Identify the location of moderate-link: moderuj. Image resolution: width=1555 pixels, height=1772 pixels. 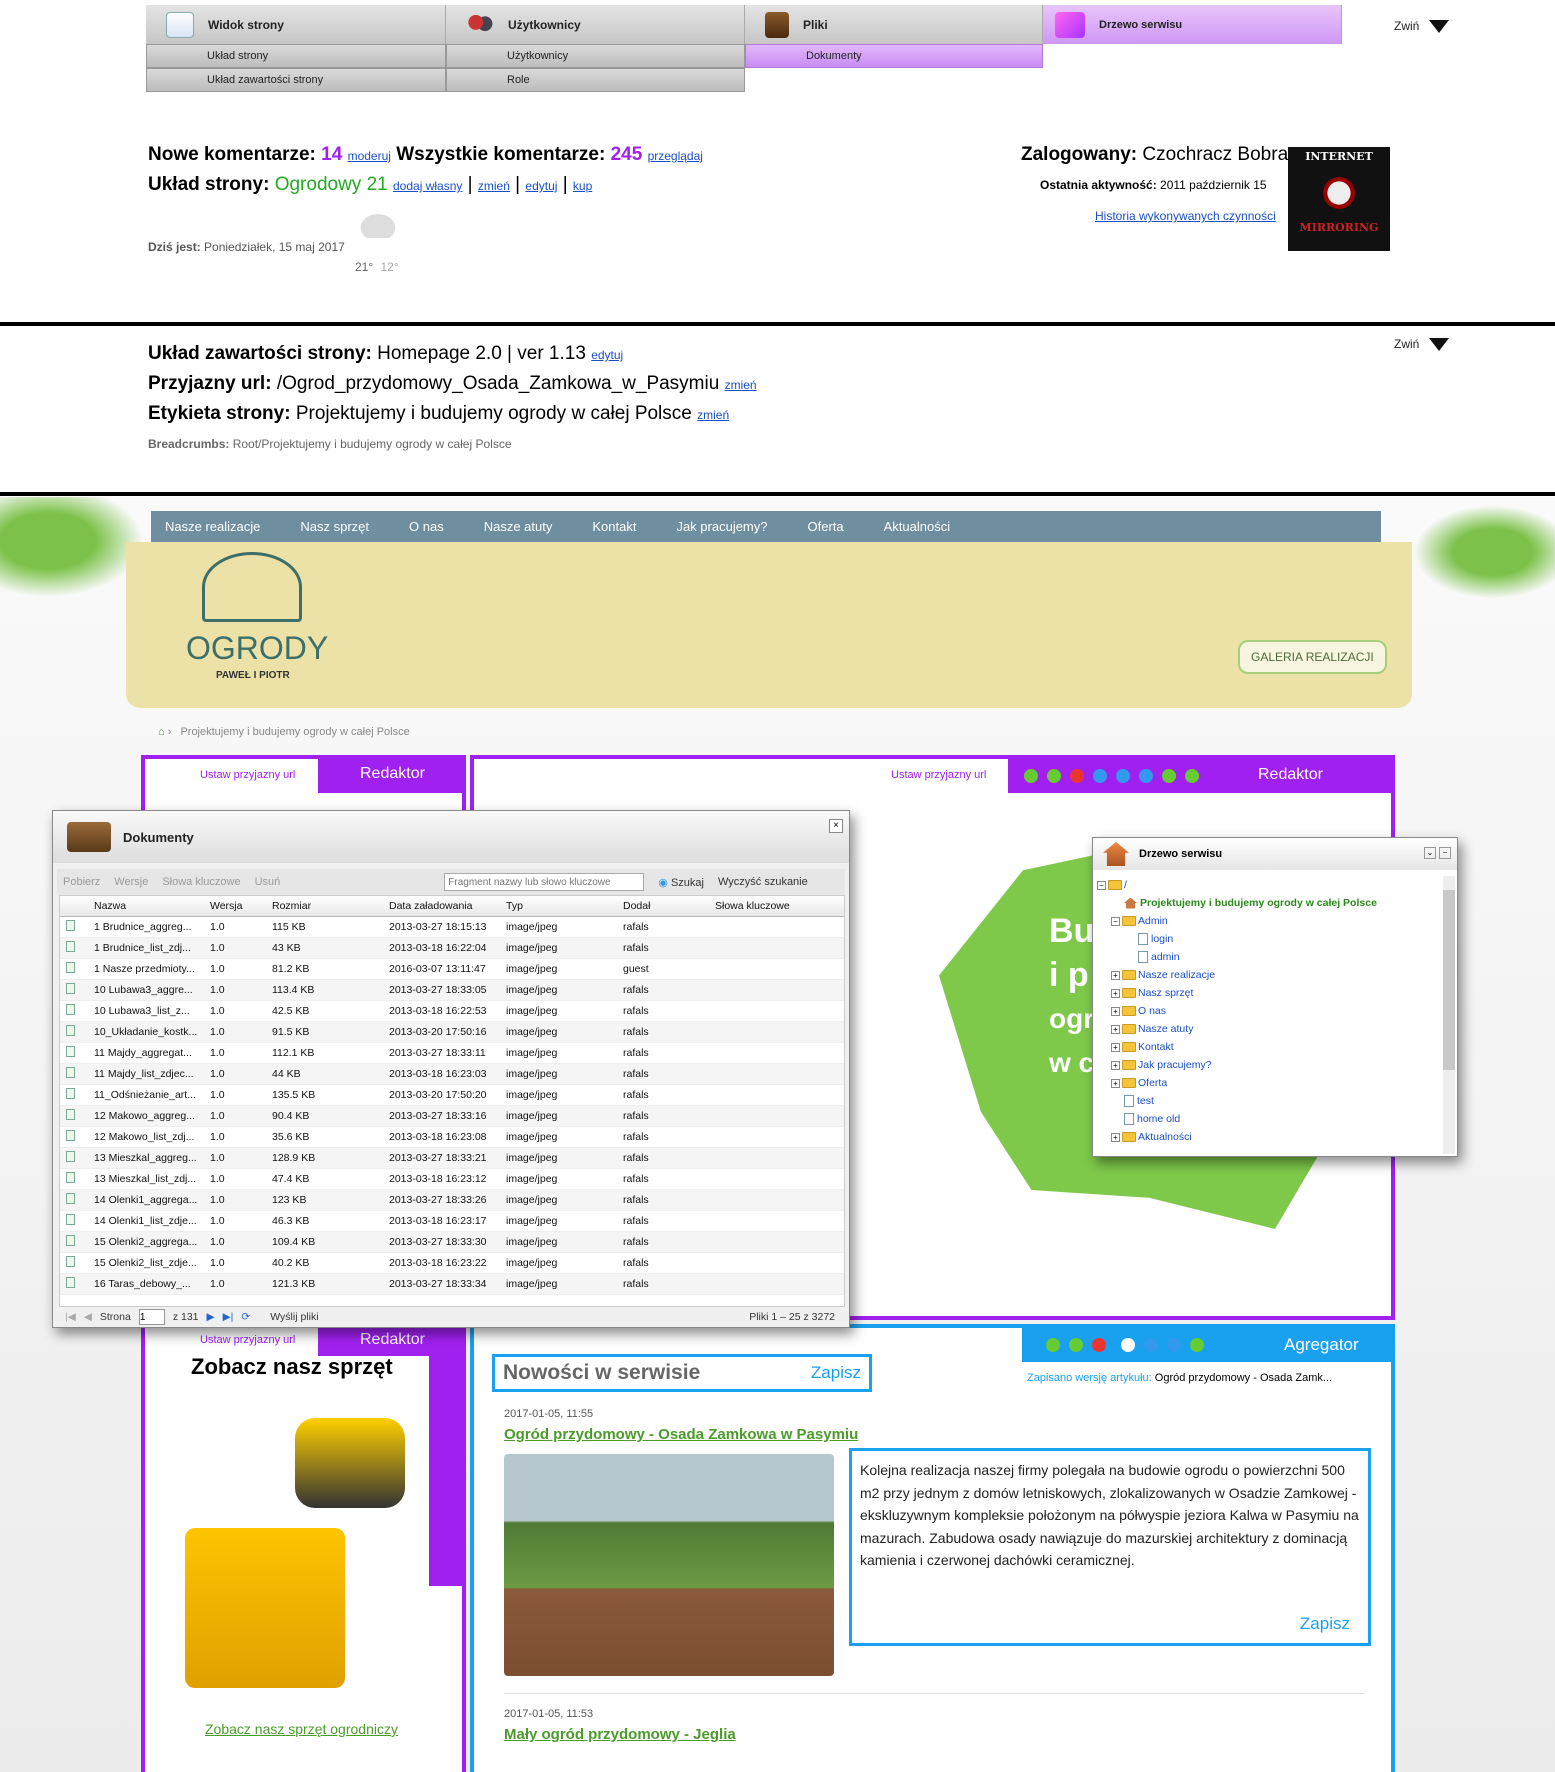
(369, 156).